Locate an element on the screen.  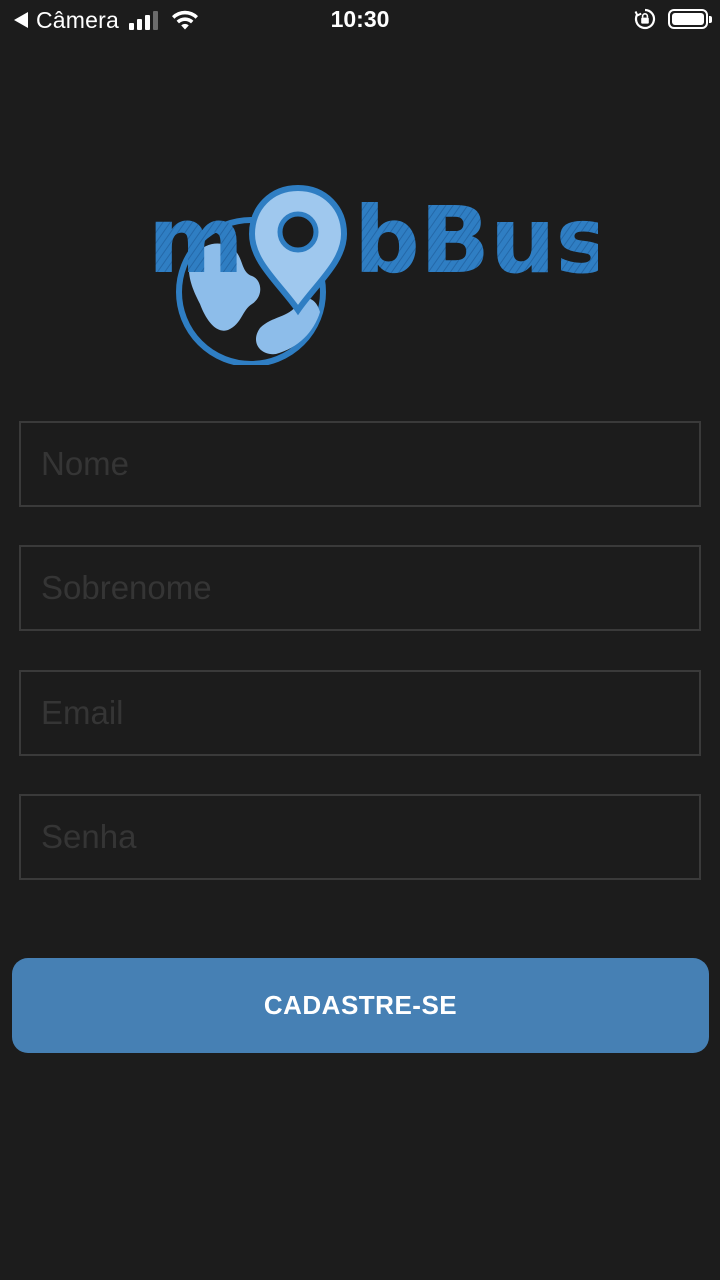
status-time: 10:30 is located at coordinates (360, 19).